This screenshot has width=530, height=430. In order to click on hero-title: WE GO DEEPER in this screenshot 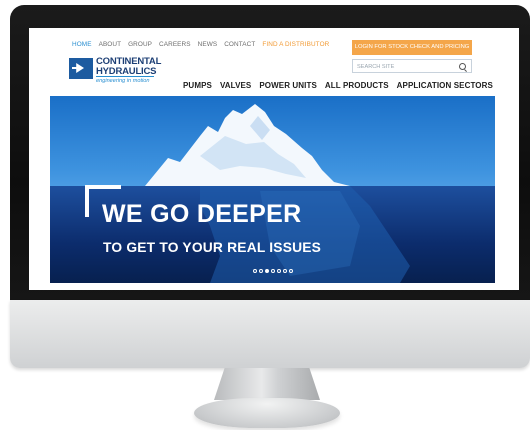, I will do `click(202, 214)`.